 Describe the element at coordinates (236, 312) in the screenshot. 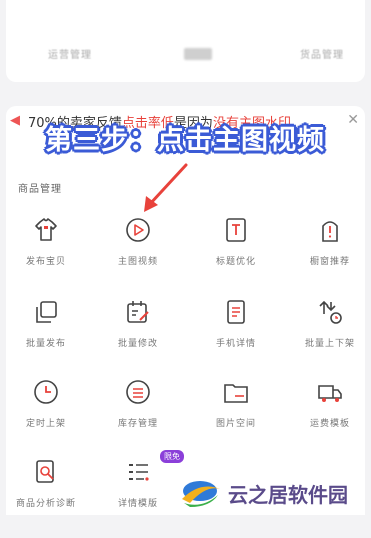

I see `document-icon` at that location.